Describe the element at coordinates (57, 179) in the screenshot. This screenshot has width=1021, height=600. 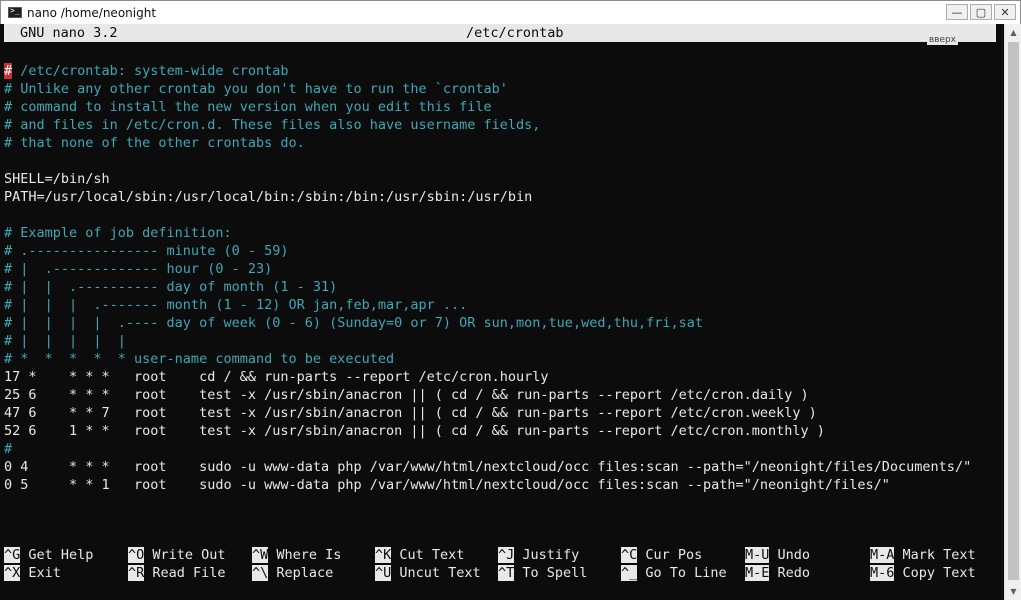
I see `editor-line-text: SHELL=/bin/sh` at that location.